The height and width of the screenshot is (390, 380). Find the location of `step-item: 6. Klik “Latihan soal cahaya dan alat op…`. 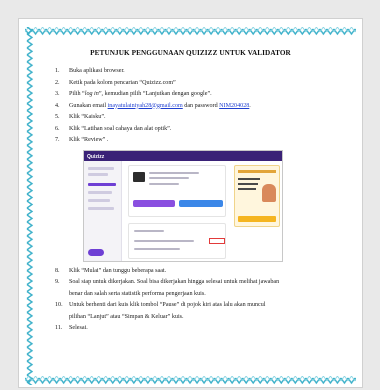

step-item: 6. Klik “Latihan soal cahaya dan alat op… is located at coordinates (113, 128).